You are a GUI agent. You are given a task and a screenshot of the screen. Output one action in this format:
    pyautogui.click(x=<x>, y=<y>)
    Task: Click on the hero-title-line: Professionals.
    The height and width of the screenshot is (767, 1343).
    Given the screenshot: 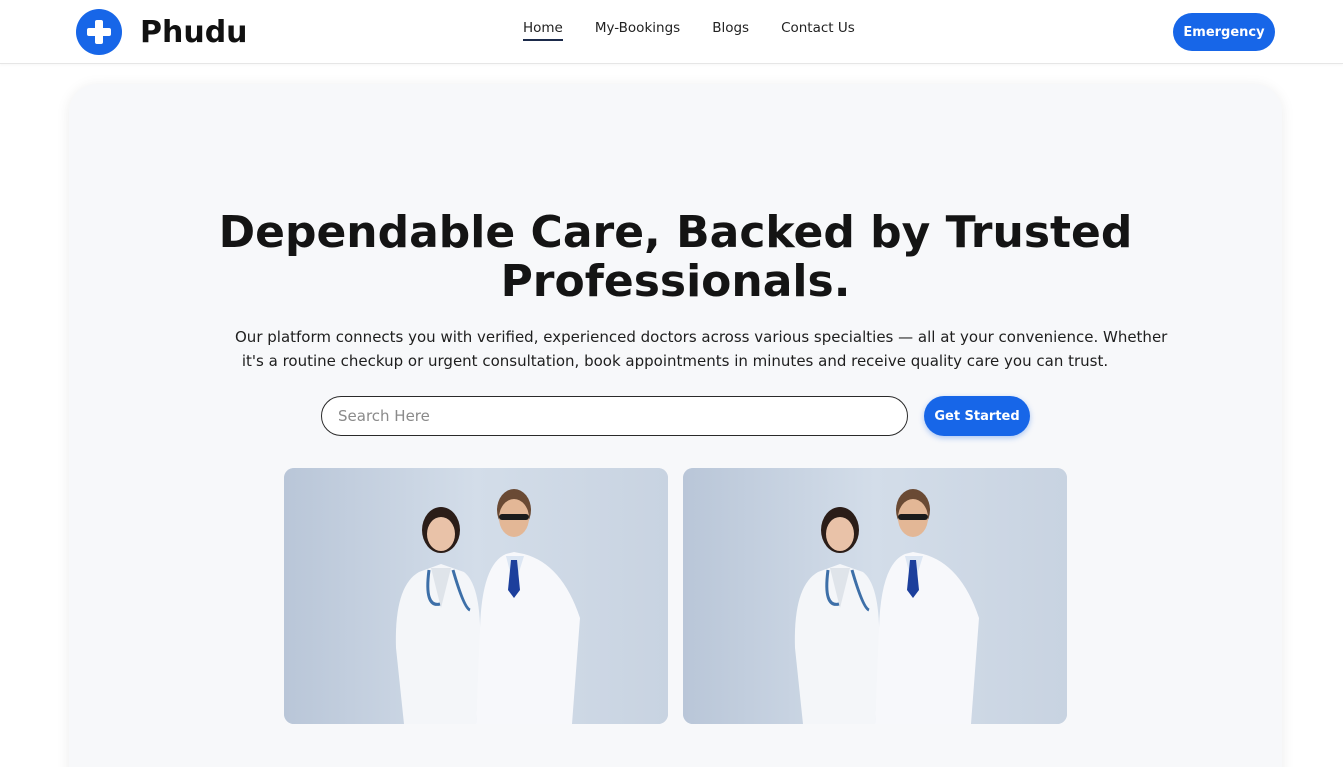 What is the action you would take?
    pyautogui.click(x=675, y=281)
    